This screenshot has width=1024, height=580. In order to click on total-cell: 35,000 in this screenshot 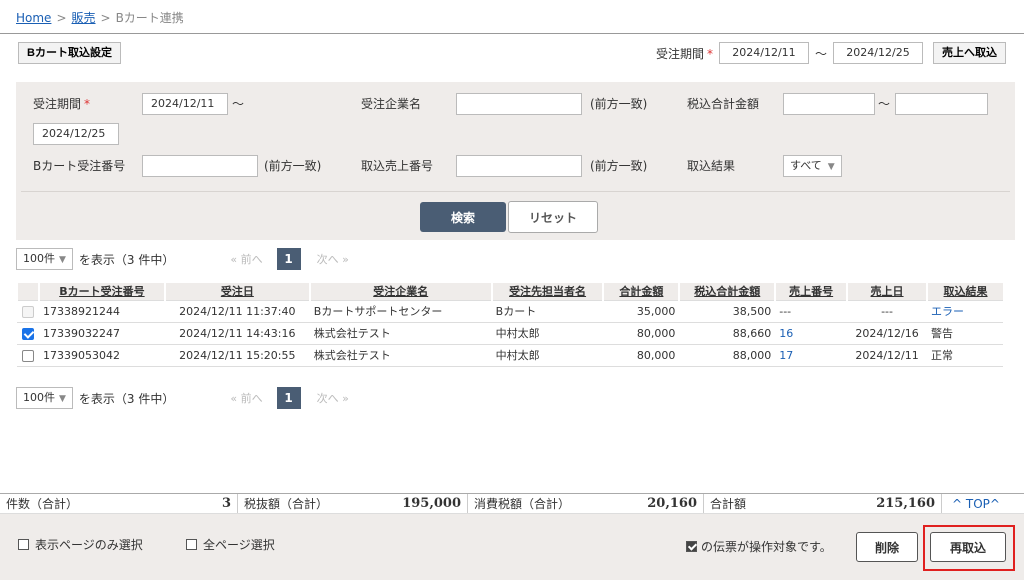, I will do `click(641, 311)`.